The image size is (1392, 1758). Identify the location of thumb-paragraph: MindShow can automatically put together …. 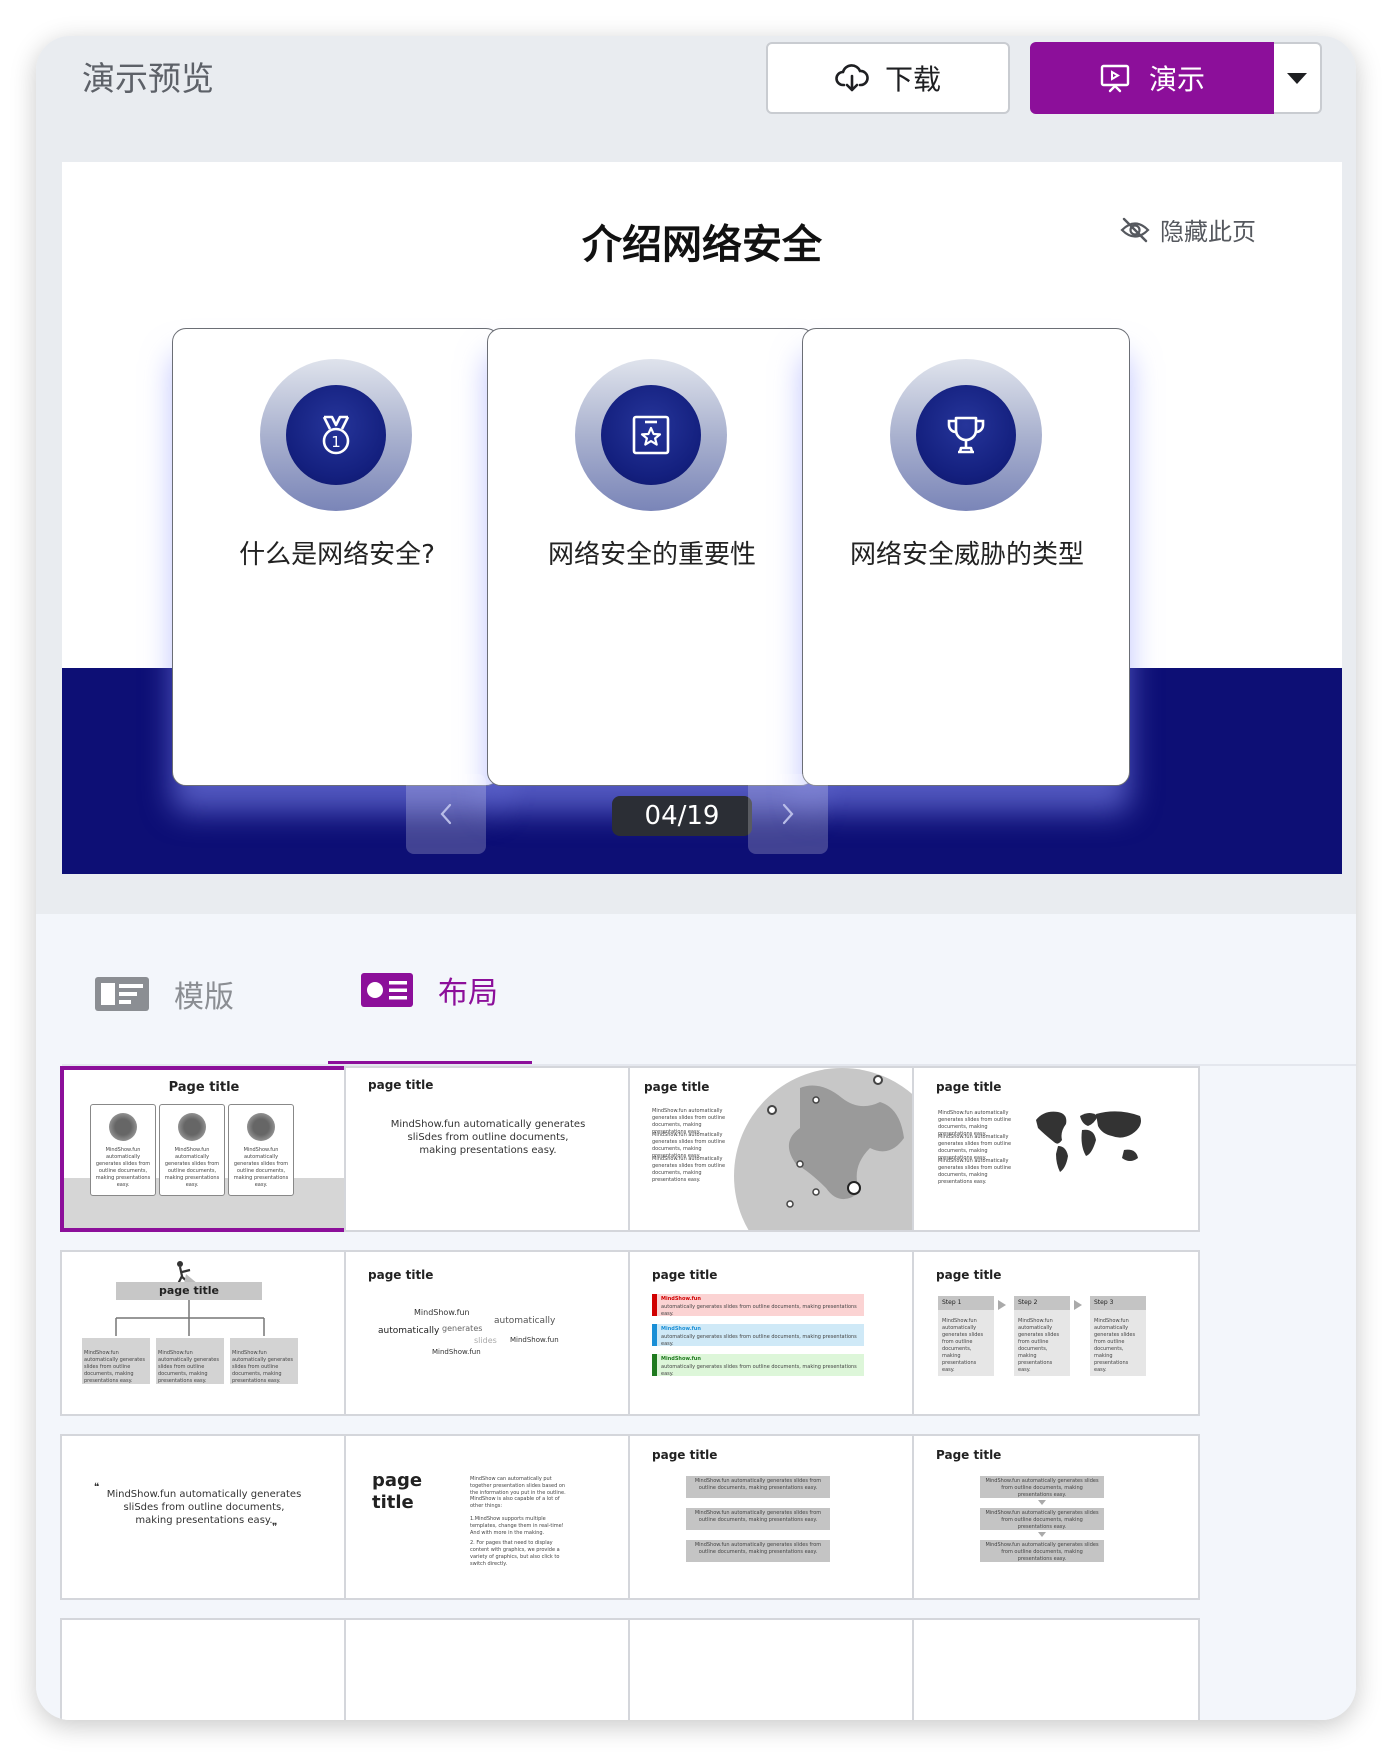
(518, 1486).